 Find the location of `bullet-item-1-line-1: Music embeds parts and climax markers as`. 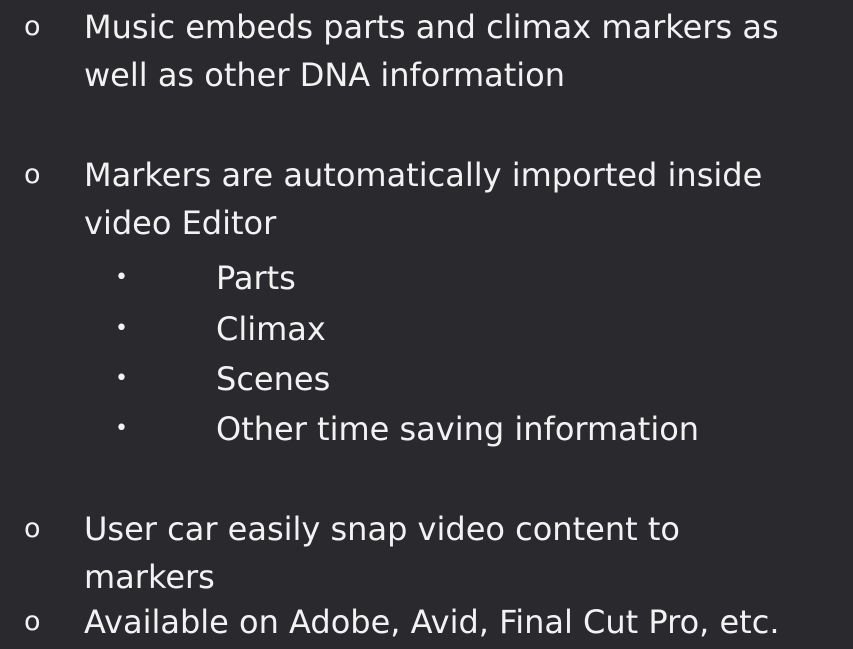

bullet-item-1-line-1: Music embeds parts and climax markers as is located at coordinates (431, 27).